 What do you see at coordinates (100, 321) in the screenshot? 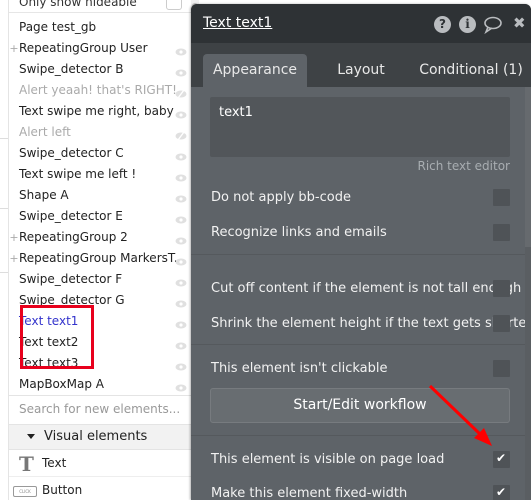
I see `tree-item: Text text1` at bounding box center [100, 321].